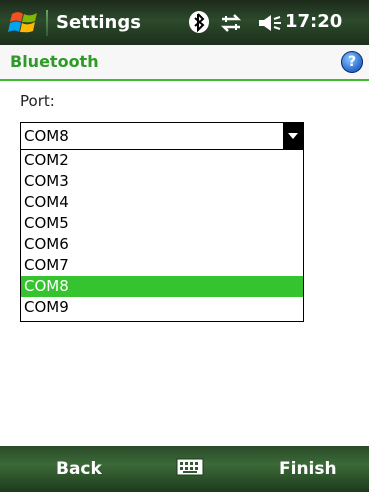  What do you see at coordinates (162, 160) in the screenshot?
I see `port-option: COM2` at bounding box center [162, 160].